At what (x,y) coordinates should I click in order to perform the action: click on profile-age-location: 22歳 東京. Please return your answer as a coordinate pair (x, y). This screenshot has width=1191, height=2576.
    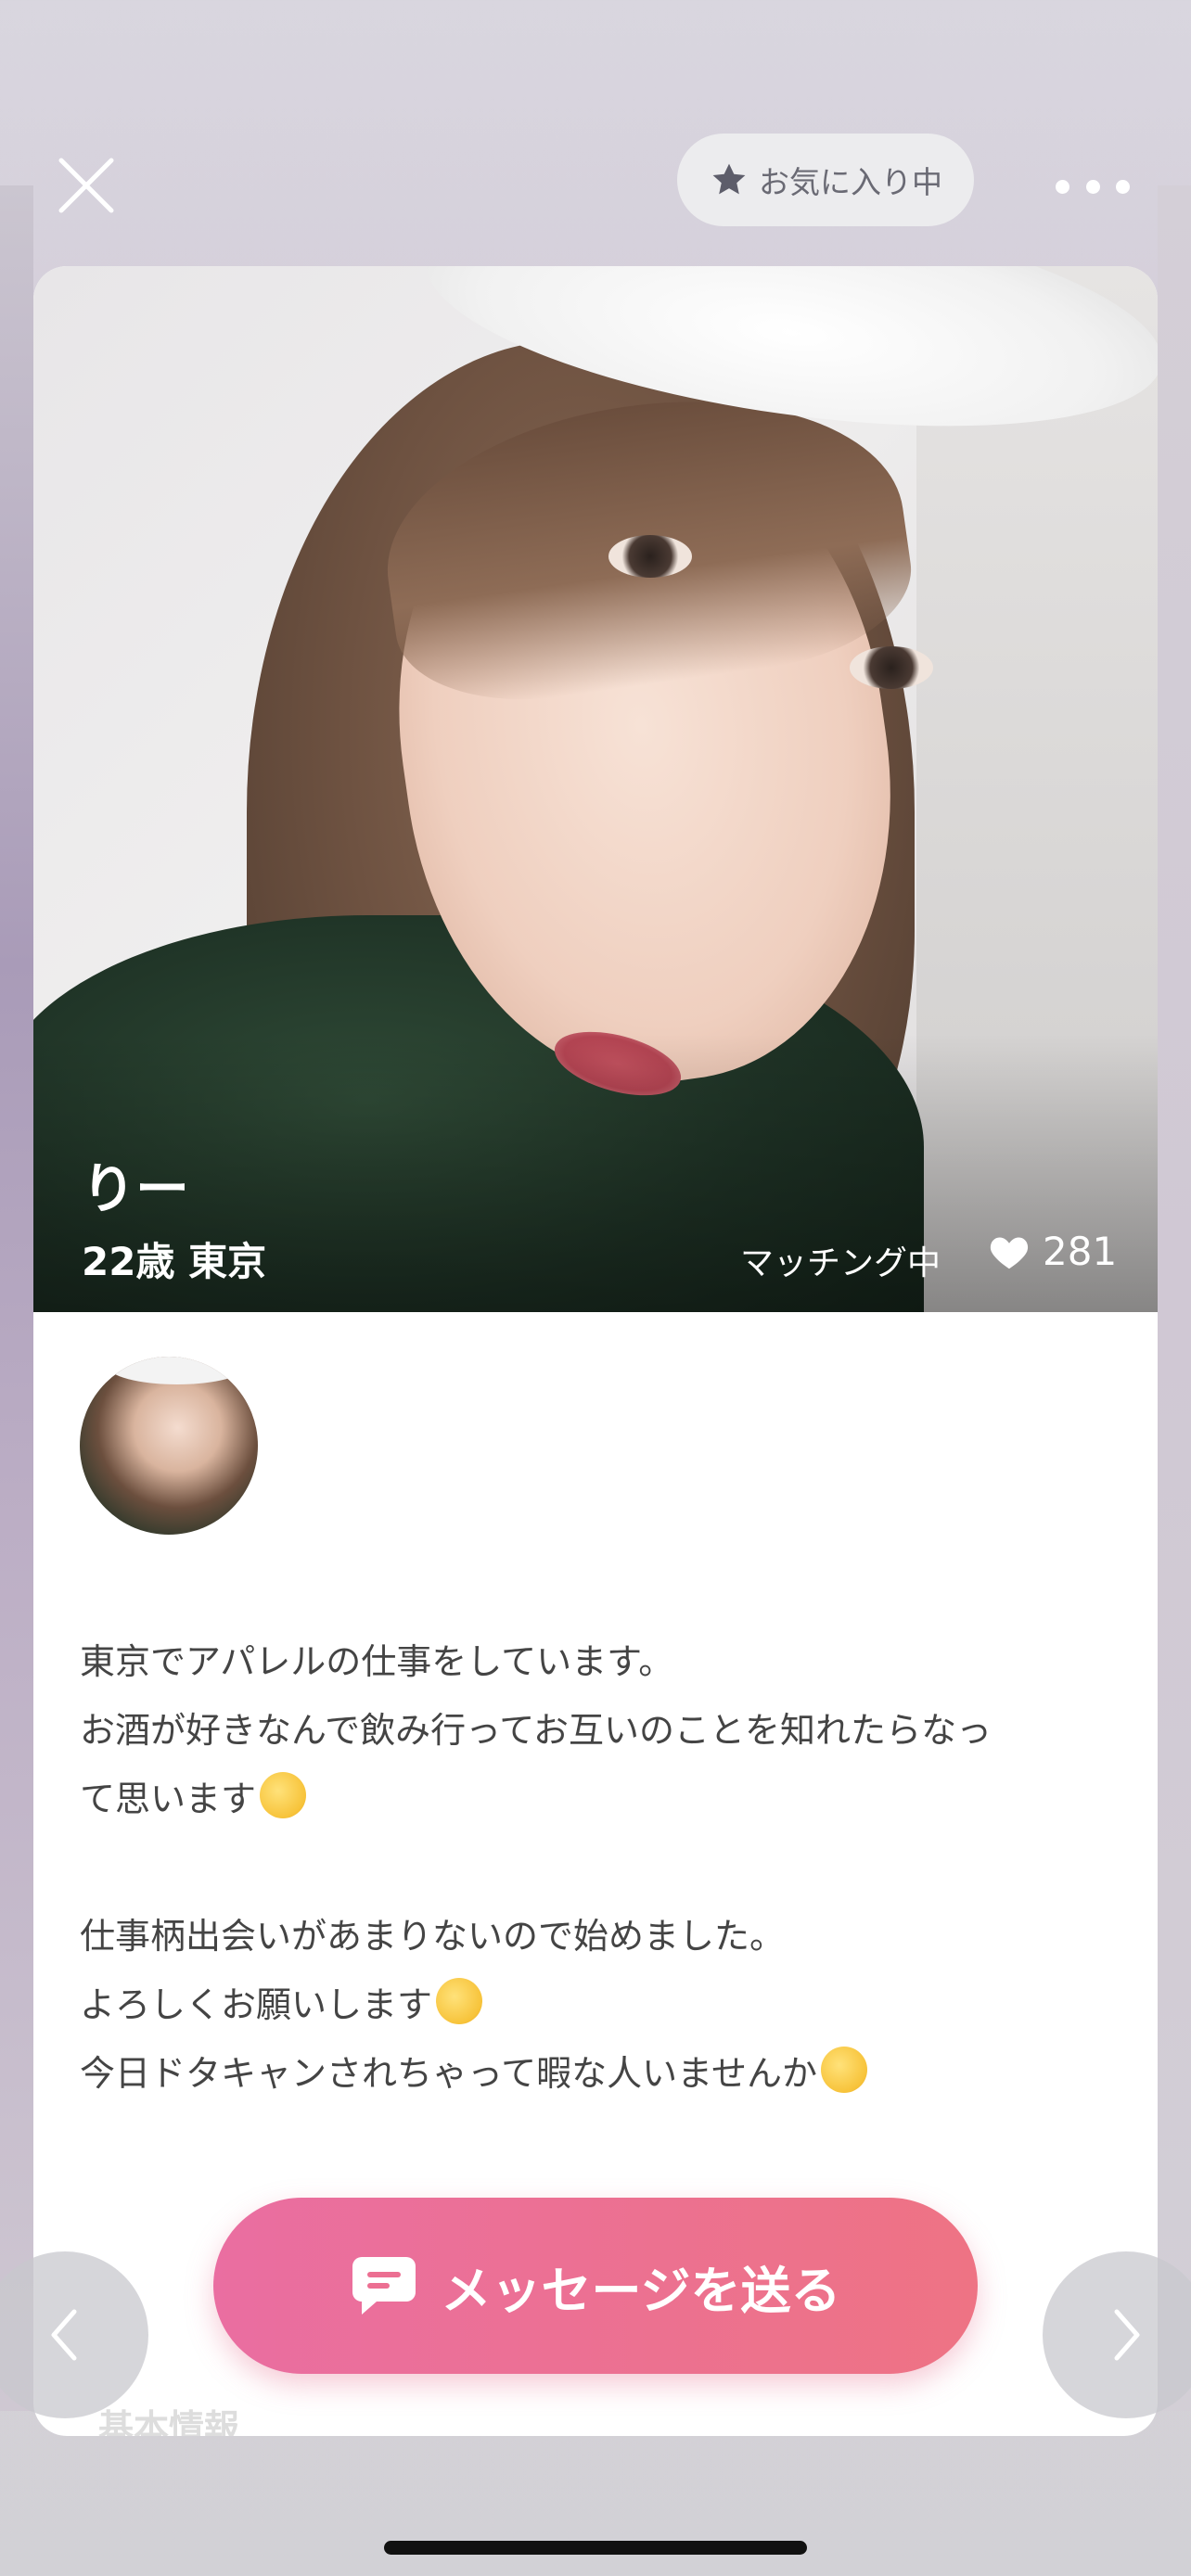
    Looking at the image, I should click on (174, 1261).